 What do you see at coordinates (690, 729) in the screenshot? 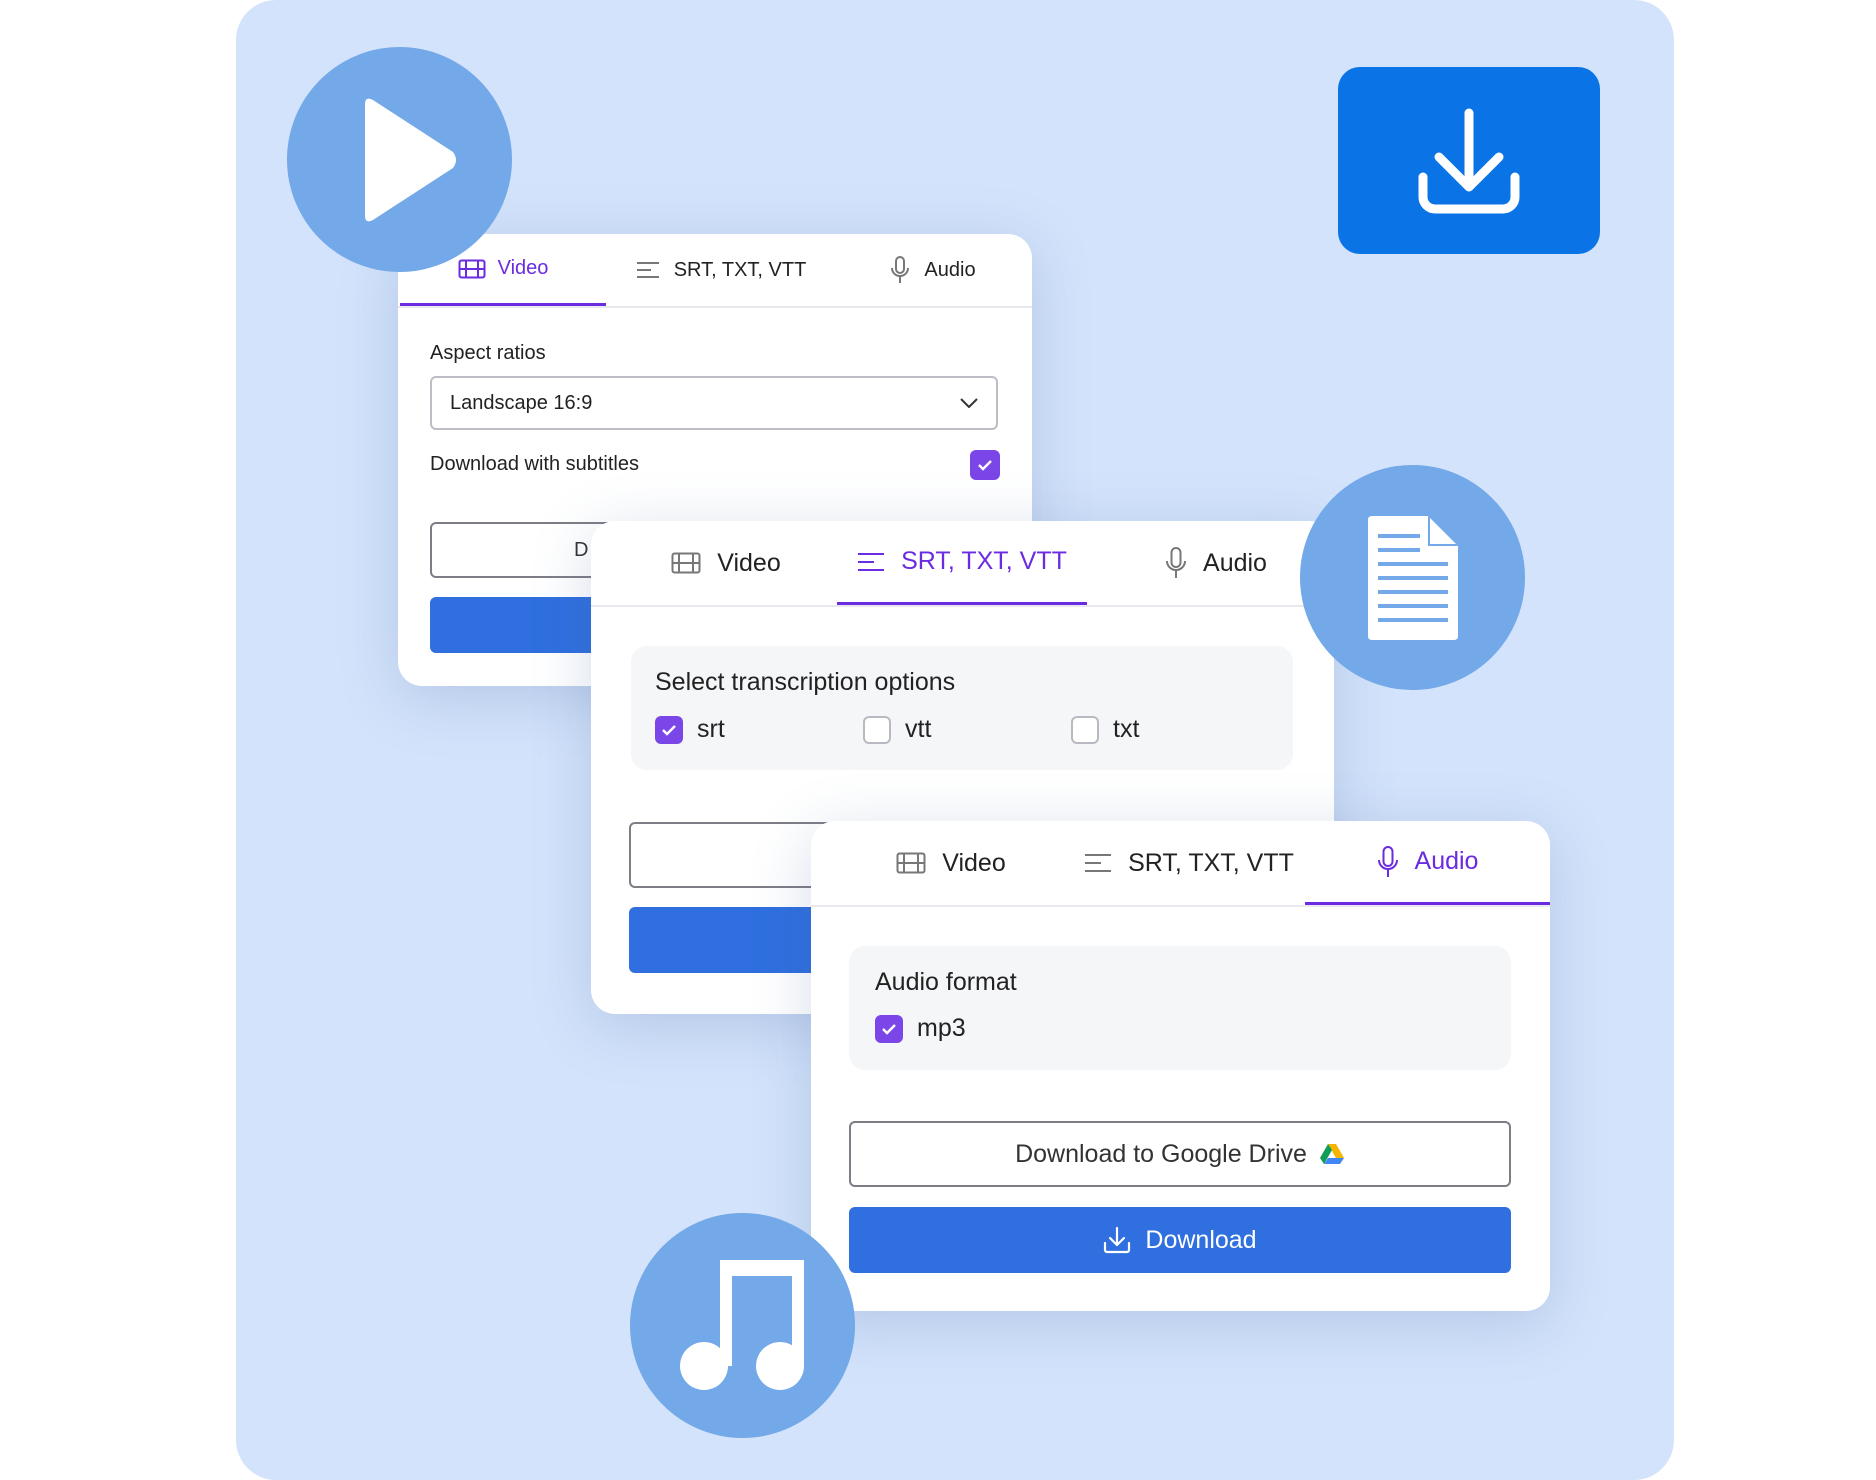
I see `option-srt: srt` at bounding box center [690, 729].